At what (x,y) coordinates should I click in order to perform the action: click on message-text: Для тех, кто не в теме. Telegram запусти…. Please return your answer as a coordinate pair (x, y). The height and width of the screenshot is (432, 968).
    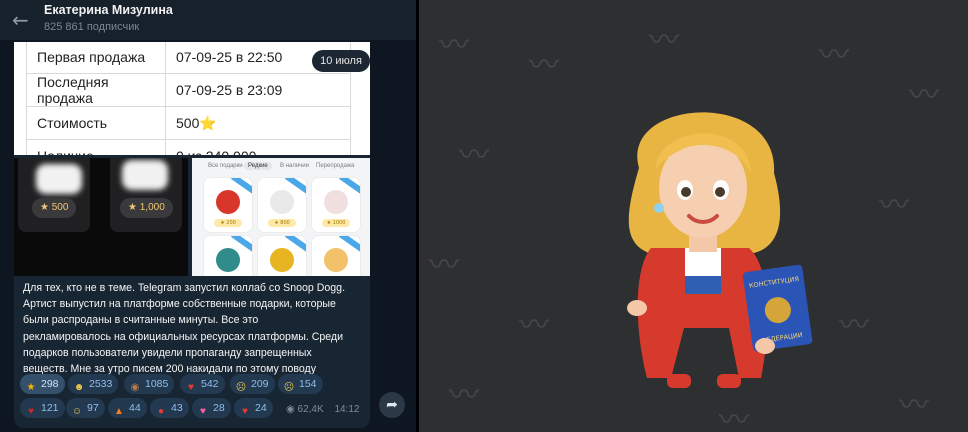
    Looking at the image, I should click on (193, 328).